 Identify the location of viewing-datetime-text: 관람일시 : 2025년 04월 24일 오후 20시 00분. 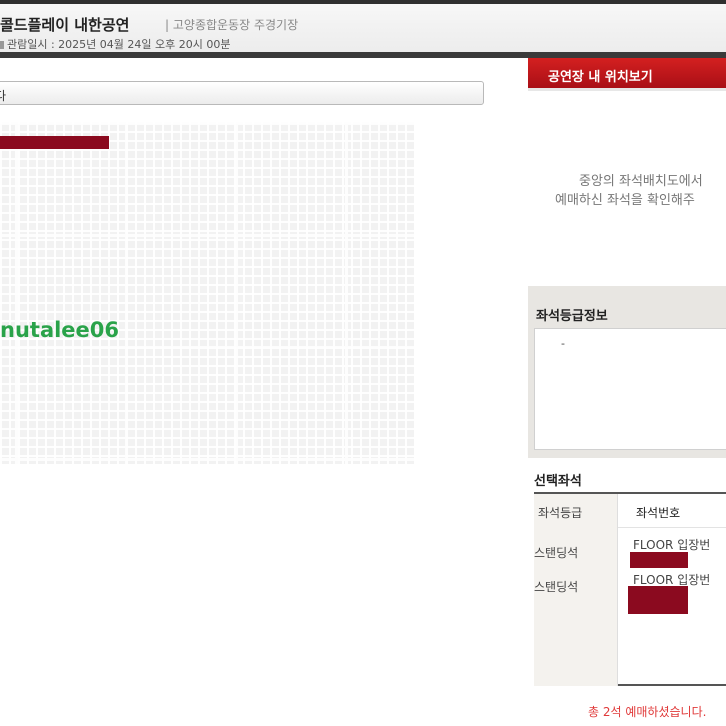
(119, 44).